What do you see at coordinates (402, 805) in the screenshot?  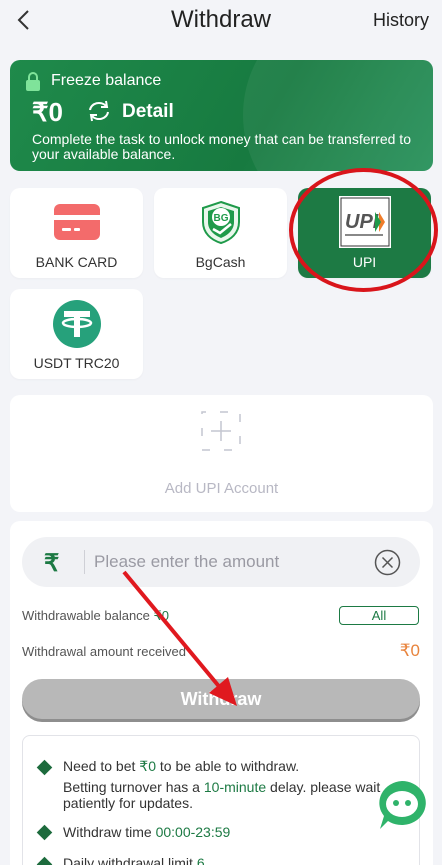 I see `chat-support-icon` at bounding box center [402, 805].